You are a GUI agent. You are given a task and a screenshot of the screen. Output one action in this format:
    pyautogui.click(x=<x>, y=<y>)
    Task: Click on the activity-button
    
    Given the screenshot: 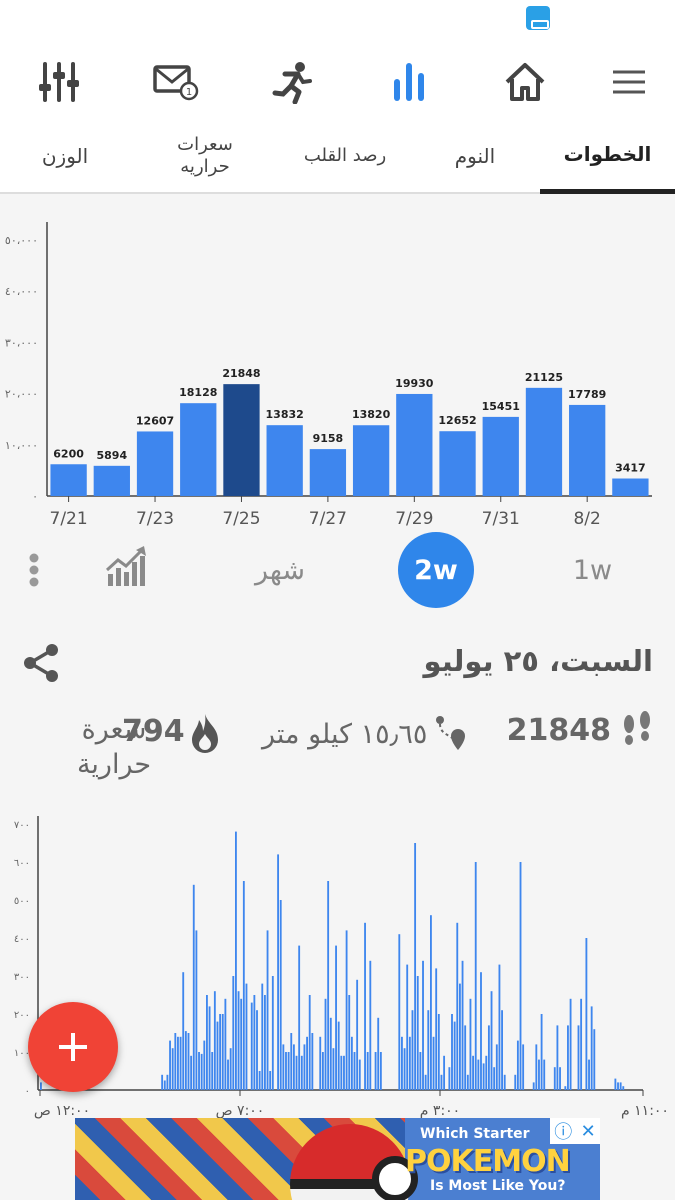 What is the action you would take?
    pyautogui.click(x=293, y=82)
    